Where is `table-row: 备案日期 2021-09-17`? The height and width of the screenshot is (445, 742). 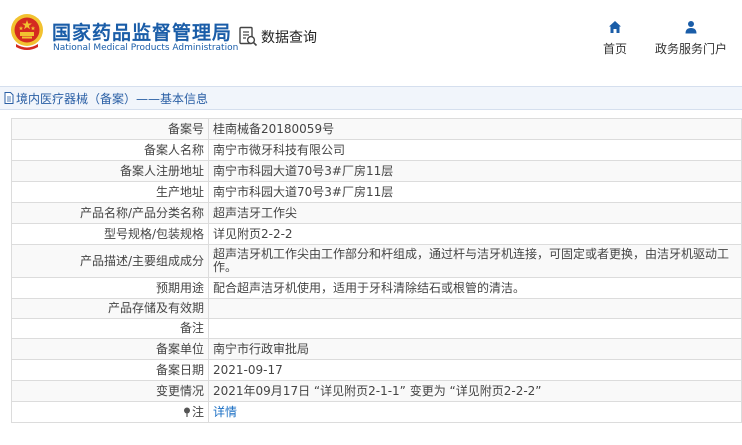
table-row: 备案日期 2021-09-17 is located at coordinates (376, 370).